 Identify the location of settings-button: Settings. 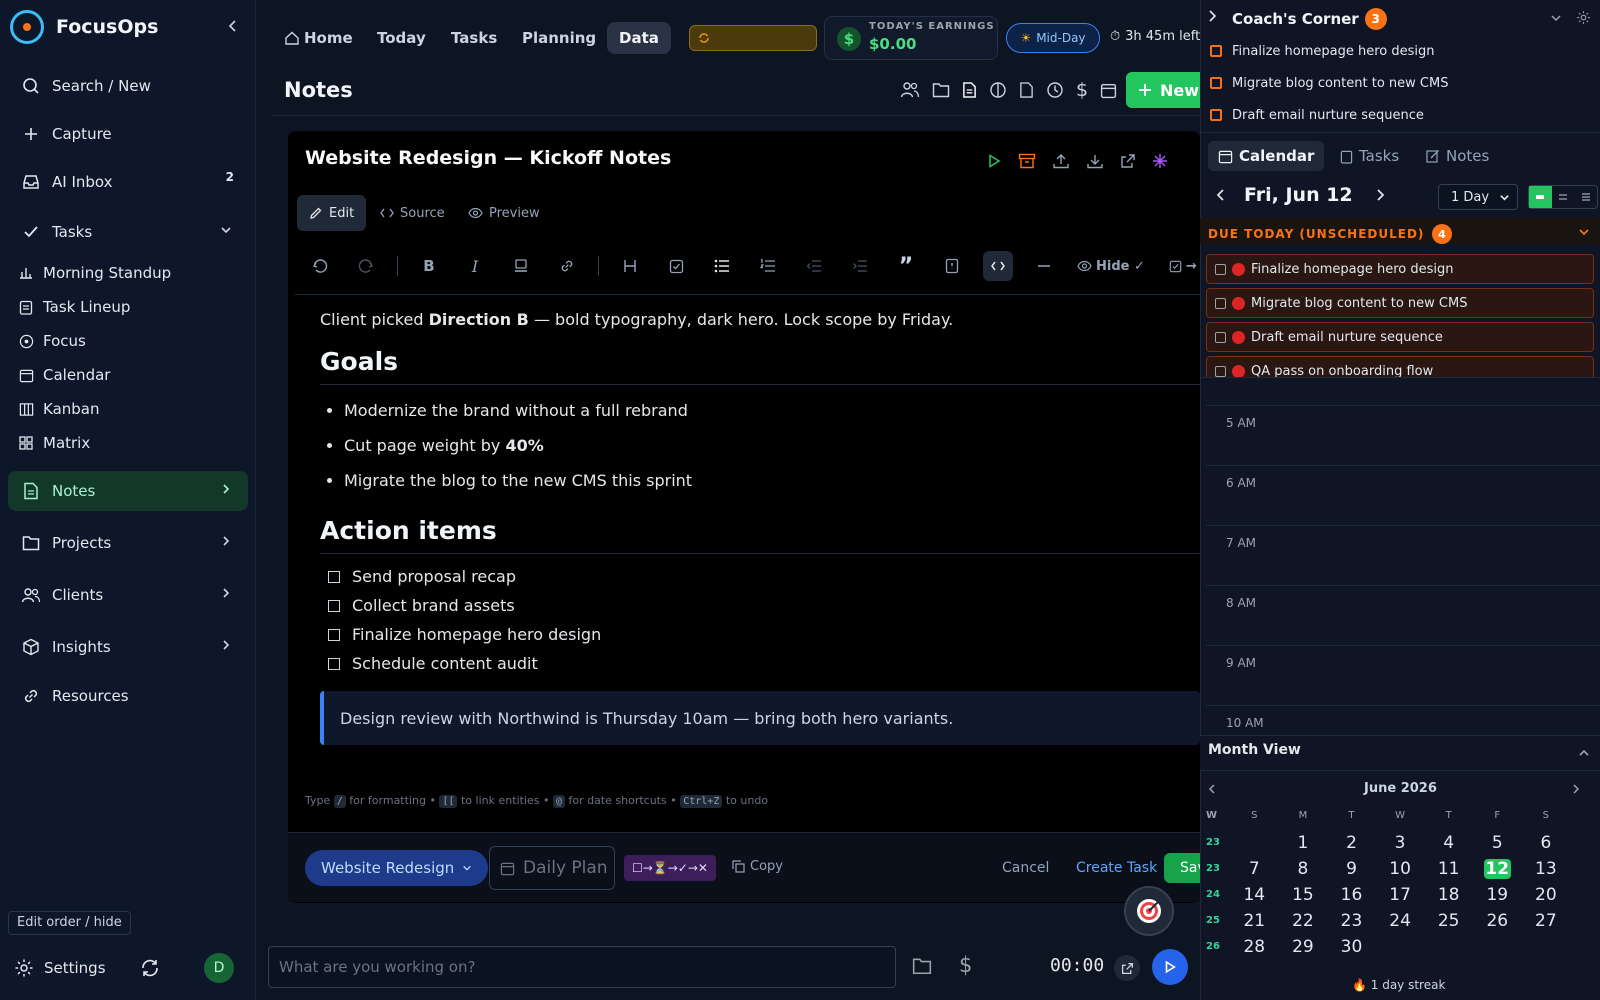
(60, 968).